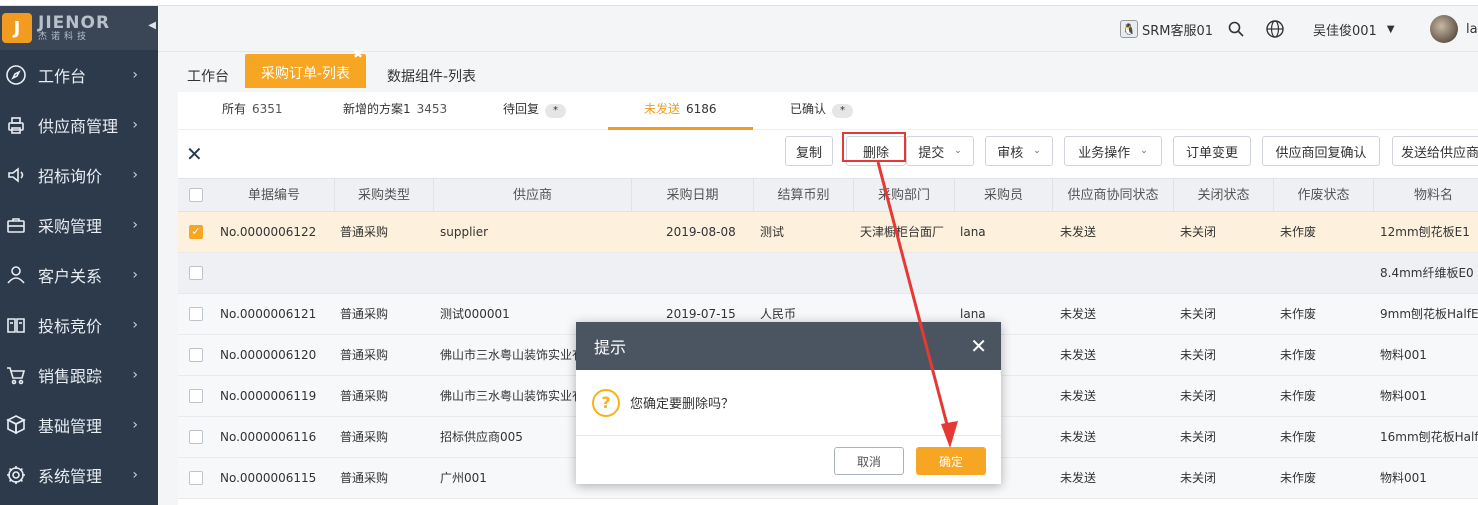 This screenshot has height=505, width=1478. What do you see at coordinates (973, 232) in the screenshot?
I see `cell-buyer: lana` at bounding box center [973, 232].